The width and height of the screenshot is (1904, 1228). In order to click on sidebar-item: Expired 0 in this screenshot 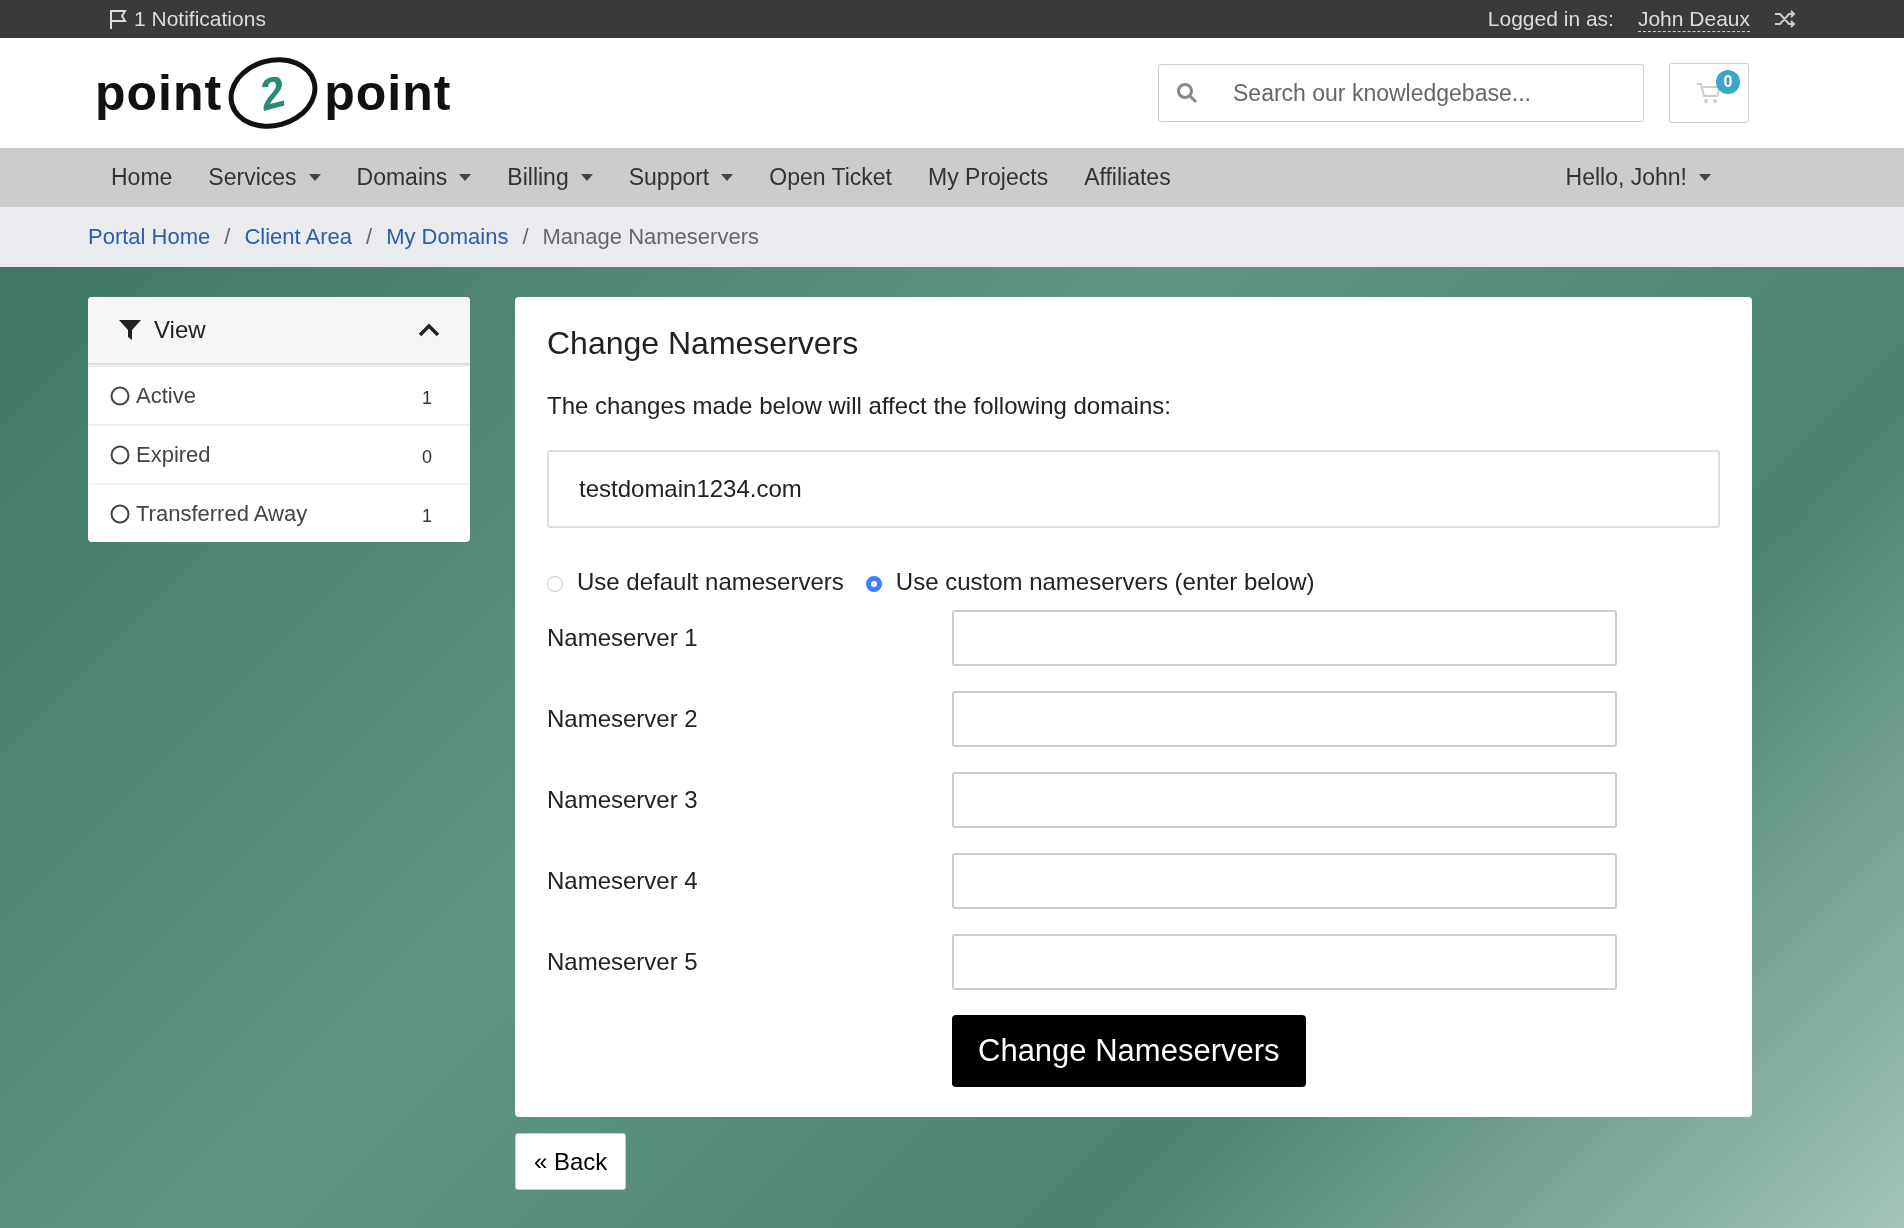, I will do `click(279, 453)`.